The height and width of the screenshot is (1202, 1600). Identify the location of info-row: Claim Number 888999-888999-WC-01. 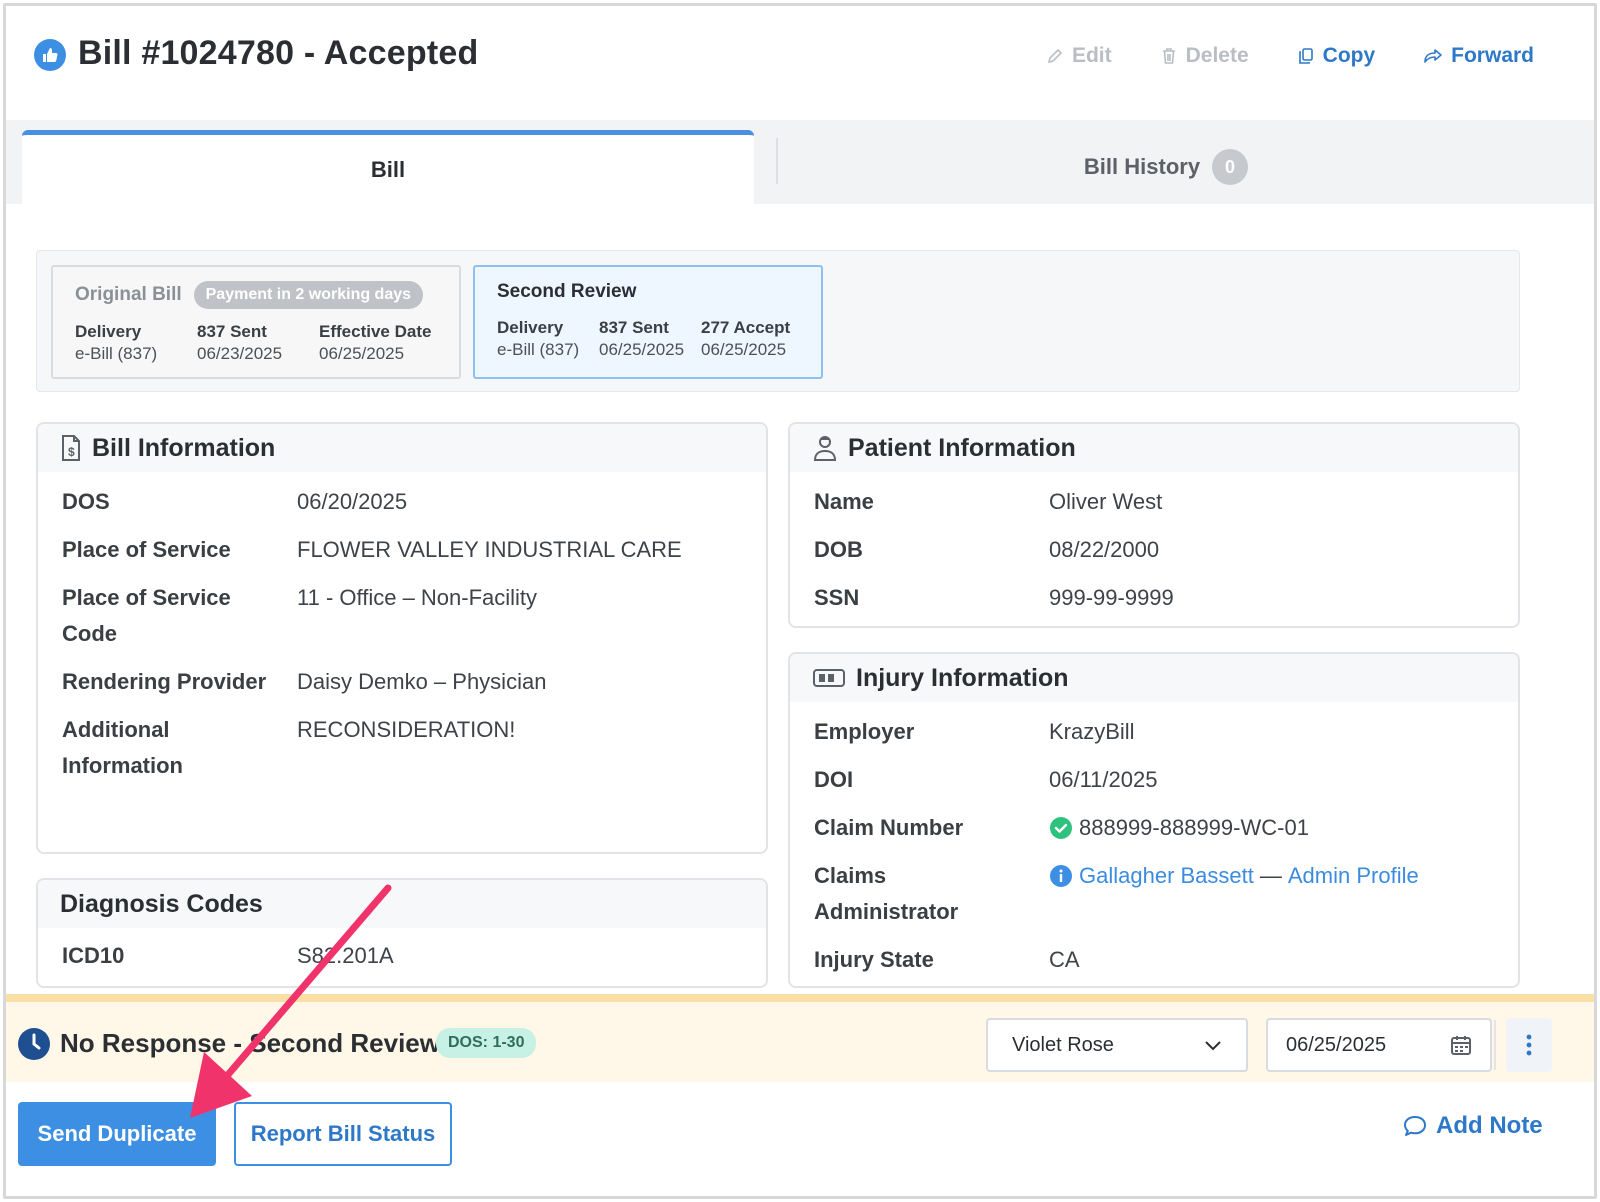
(1159, 828).